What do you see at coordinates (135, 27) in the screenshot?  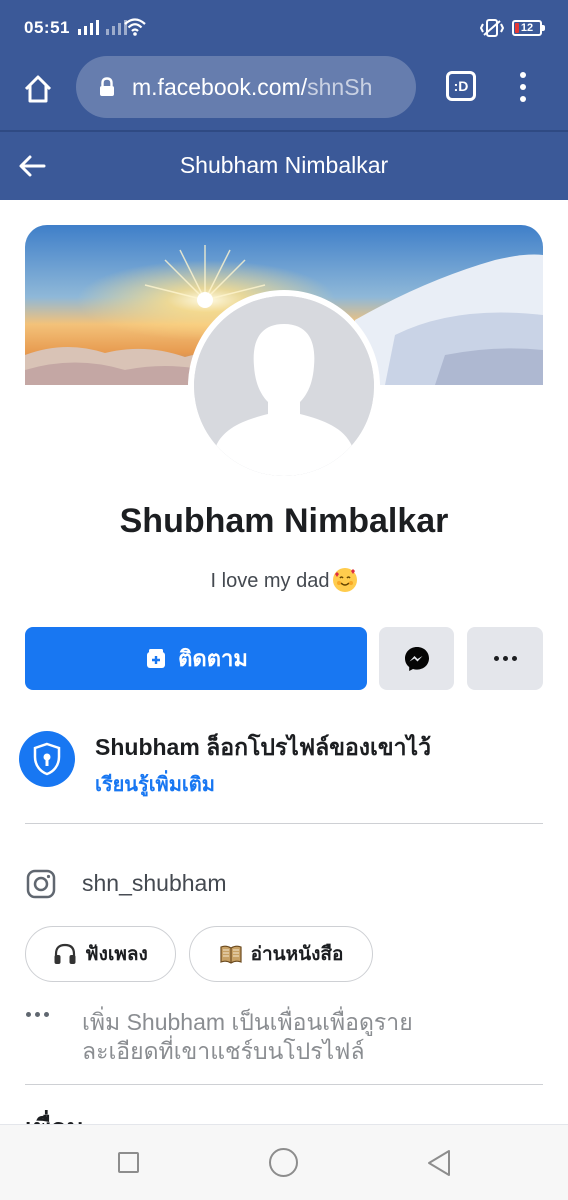 I see `wifi-icon` at bounding box center [135, 27].